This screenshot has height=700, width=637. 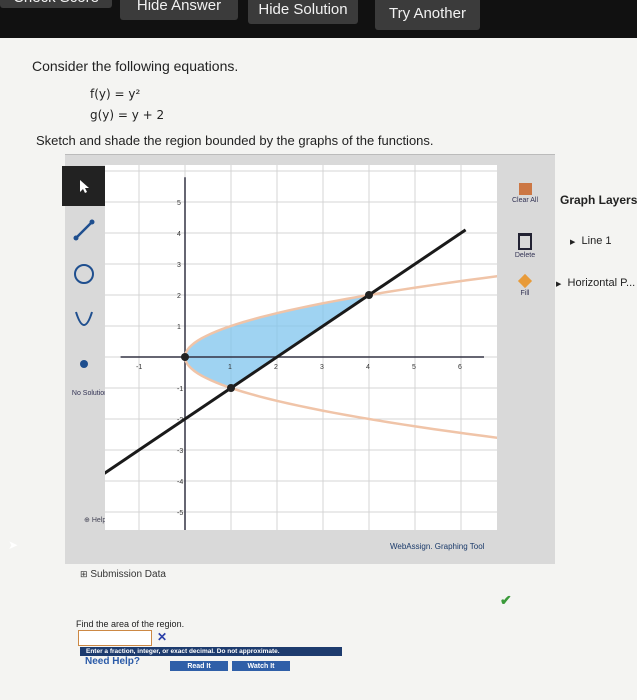 What do you see at coordinates (414, 367) in the screenshot?
I see `x-tick-label: 5` at bounding box center [414, 367].